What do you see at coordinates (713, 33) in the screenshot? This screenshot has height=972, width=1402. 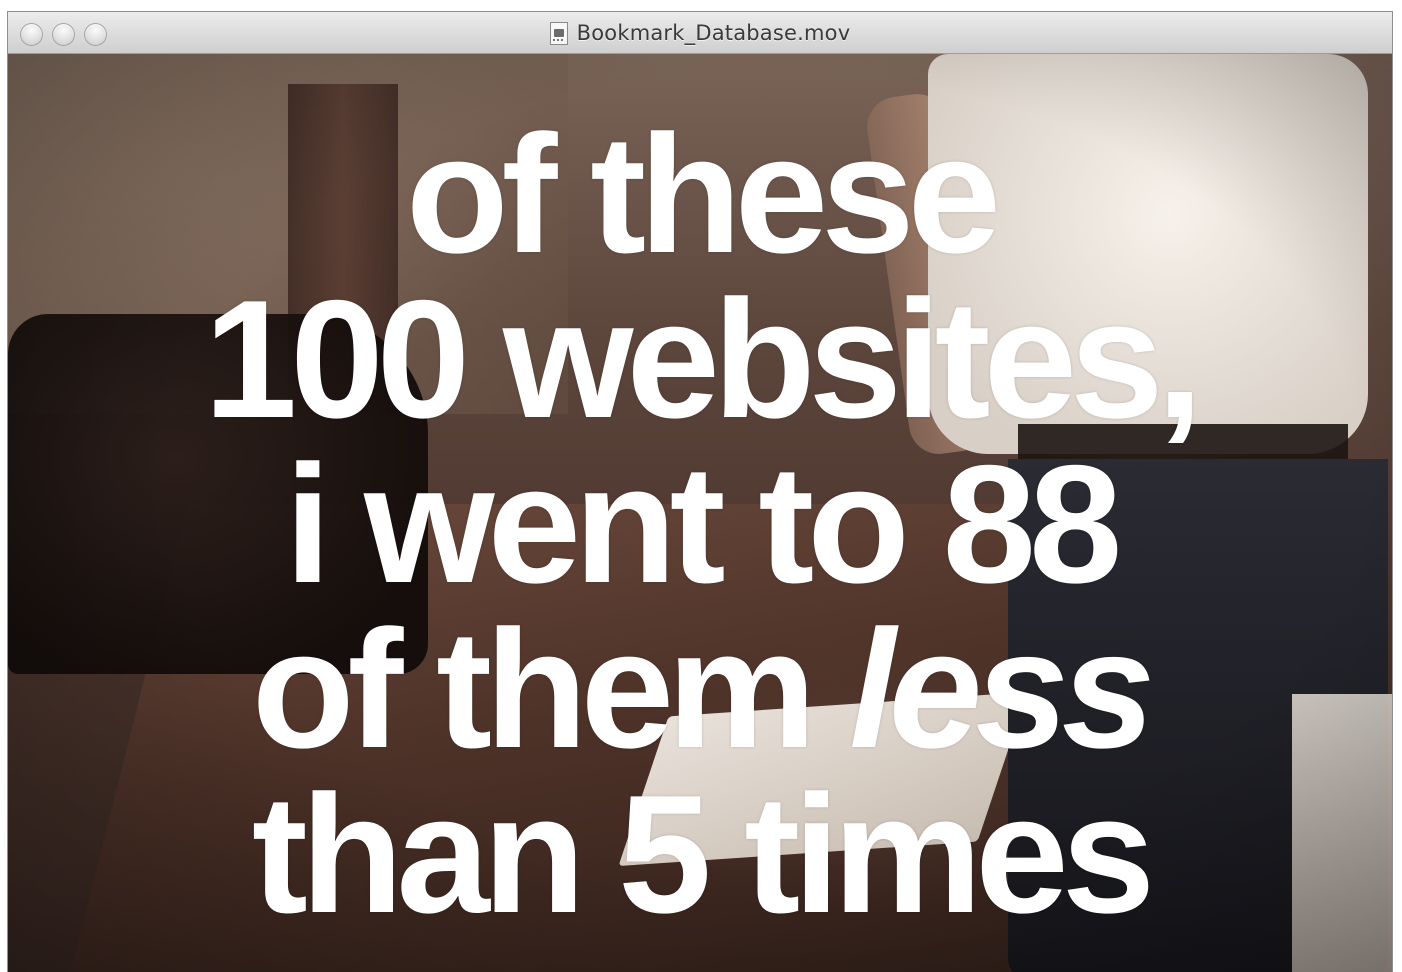 I see `window-title: Bookmark_Database.mov` at bounding box center [713, 33].